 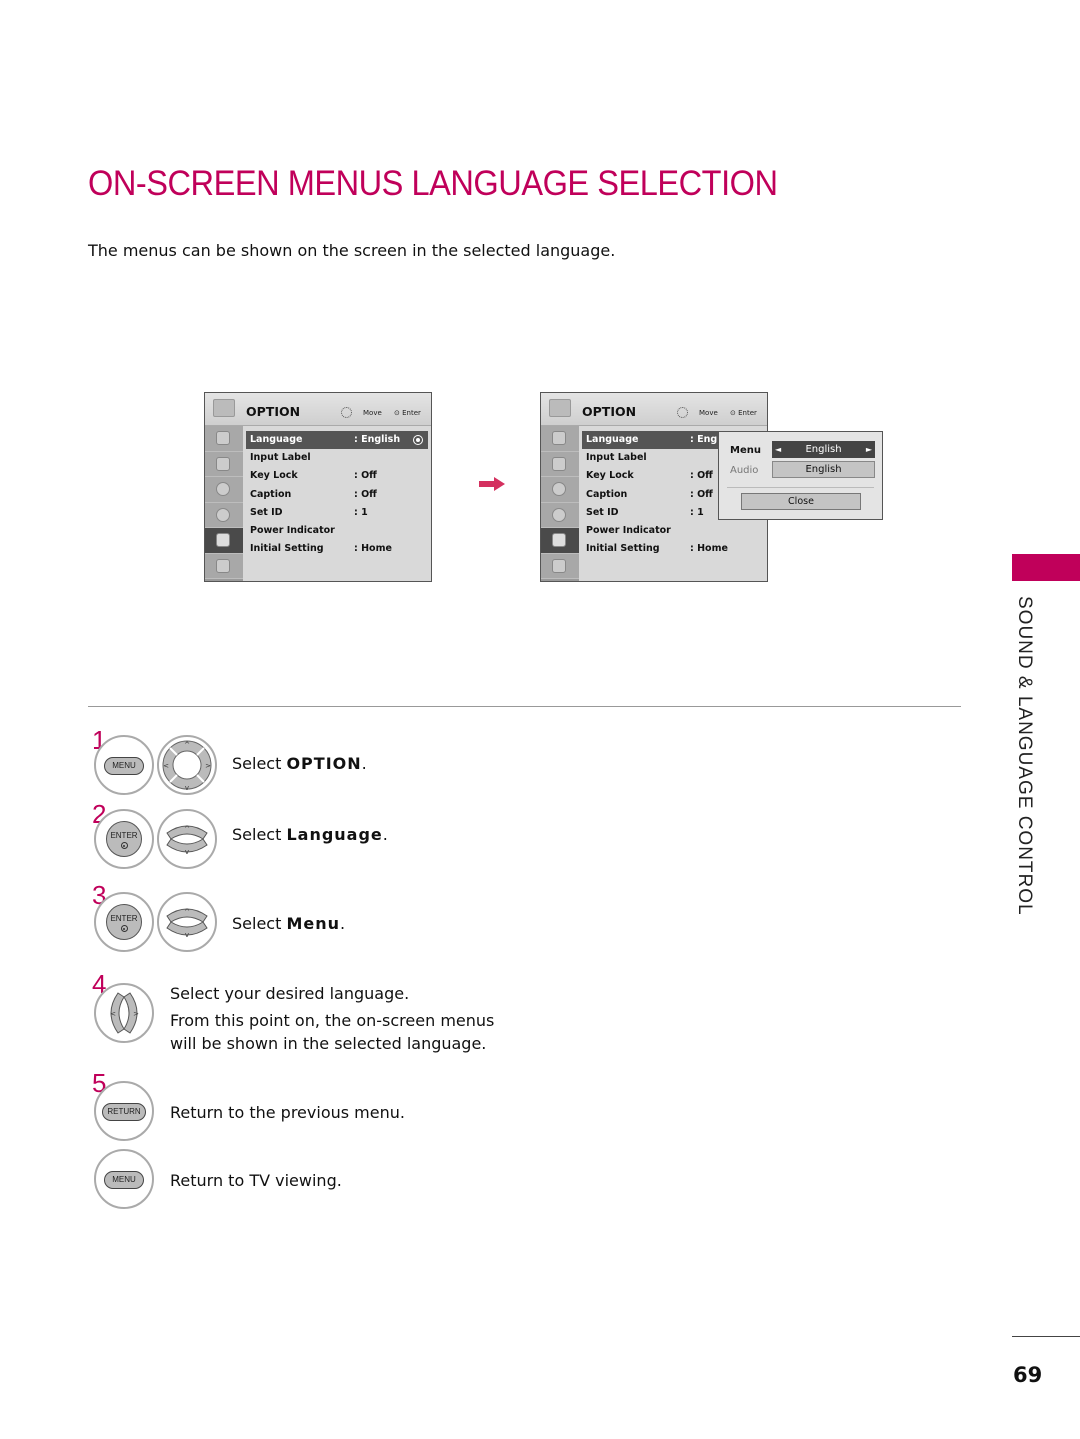 What do you see at coordinates (287, 549) in the screenshot?
I see `row-label: Initial Setting` at bounding box center [287, 549].